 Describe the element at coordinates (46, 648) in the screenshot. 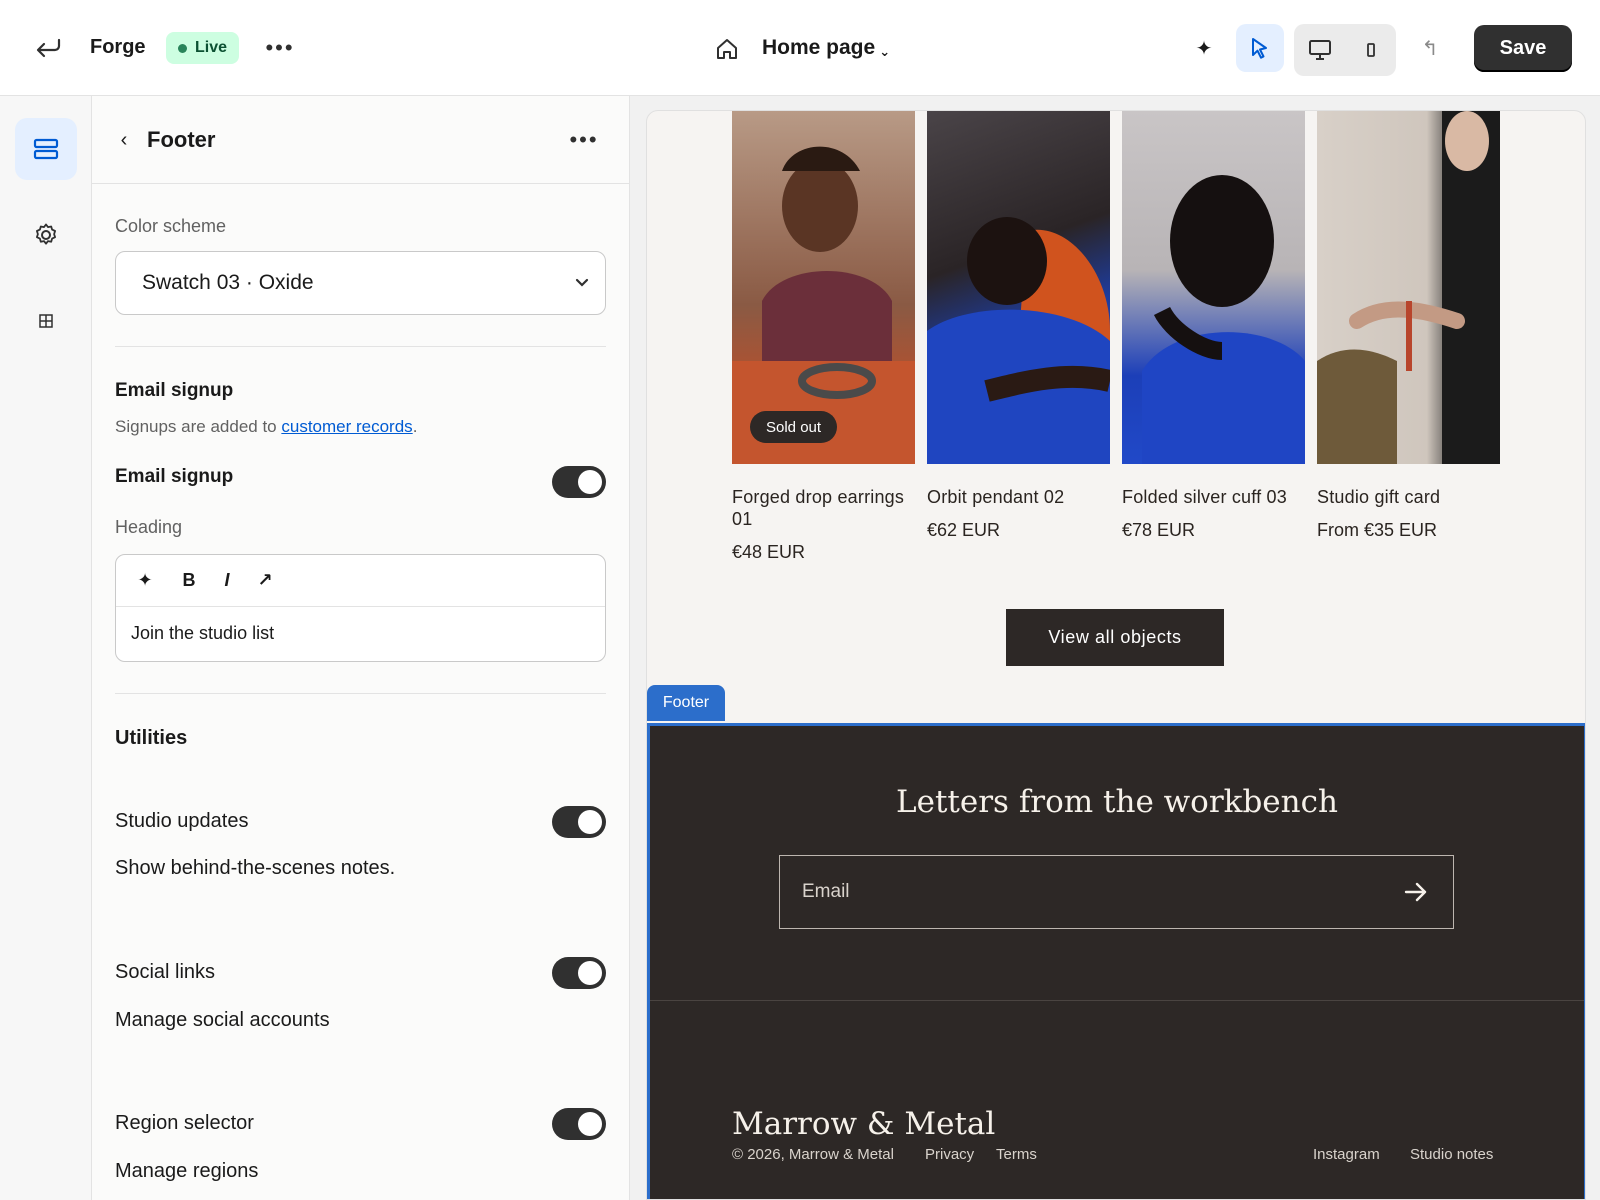

I see `icon-rail` at that location.